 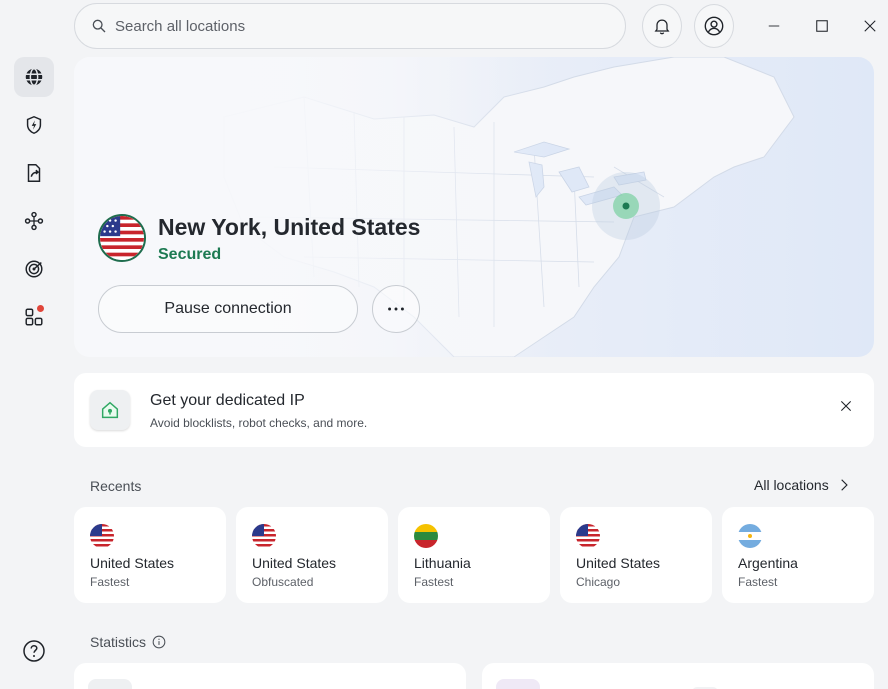 What do you see at coordinates (442, 563) in the screenshot?
I see `recent-country: Lithuania` at bounding box center [442, 563].